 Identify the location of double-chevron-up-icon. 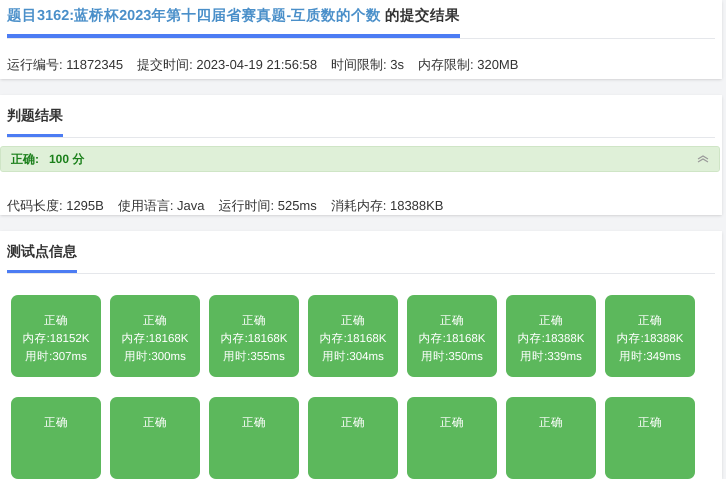
(703, 158).